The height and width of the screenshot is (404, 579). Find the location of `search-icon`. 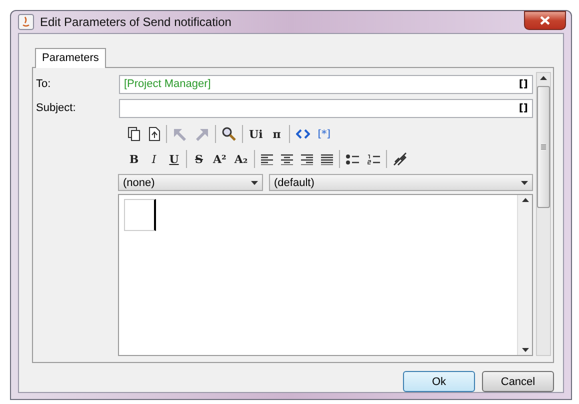

search-icon is located at coordinates (229, 134).